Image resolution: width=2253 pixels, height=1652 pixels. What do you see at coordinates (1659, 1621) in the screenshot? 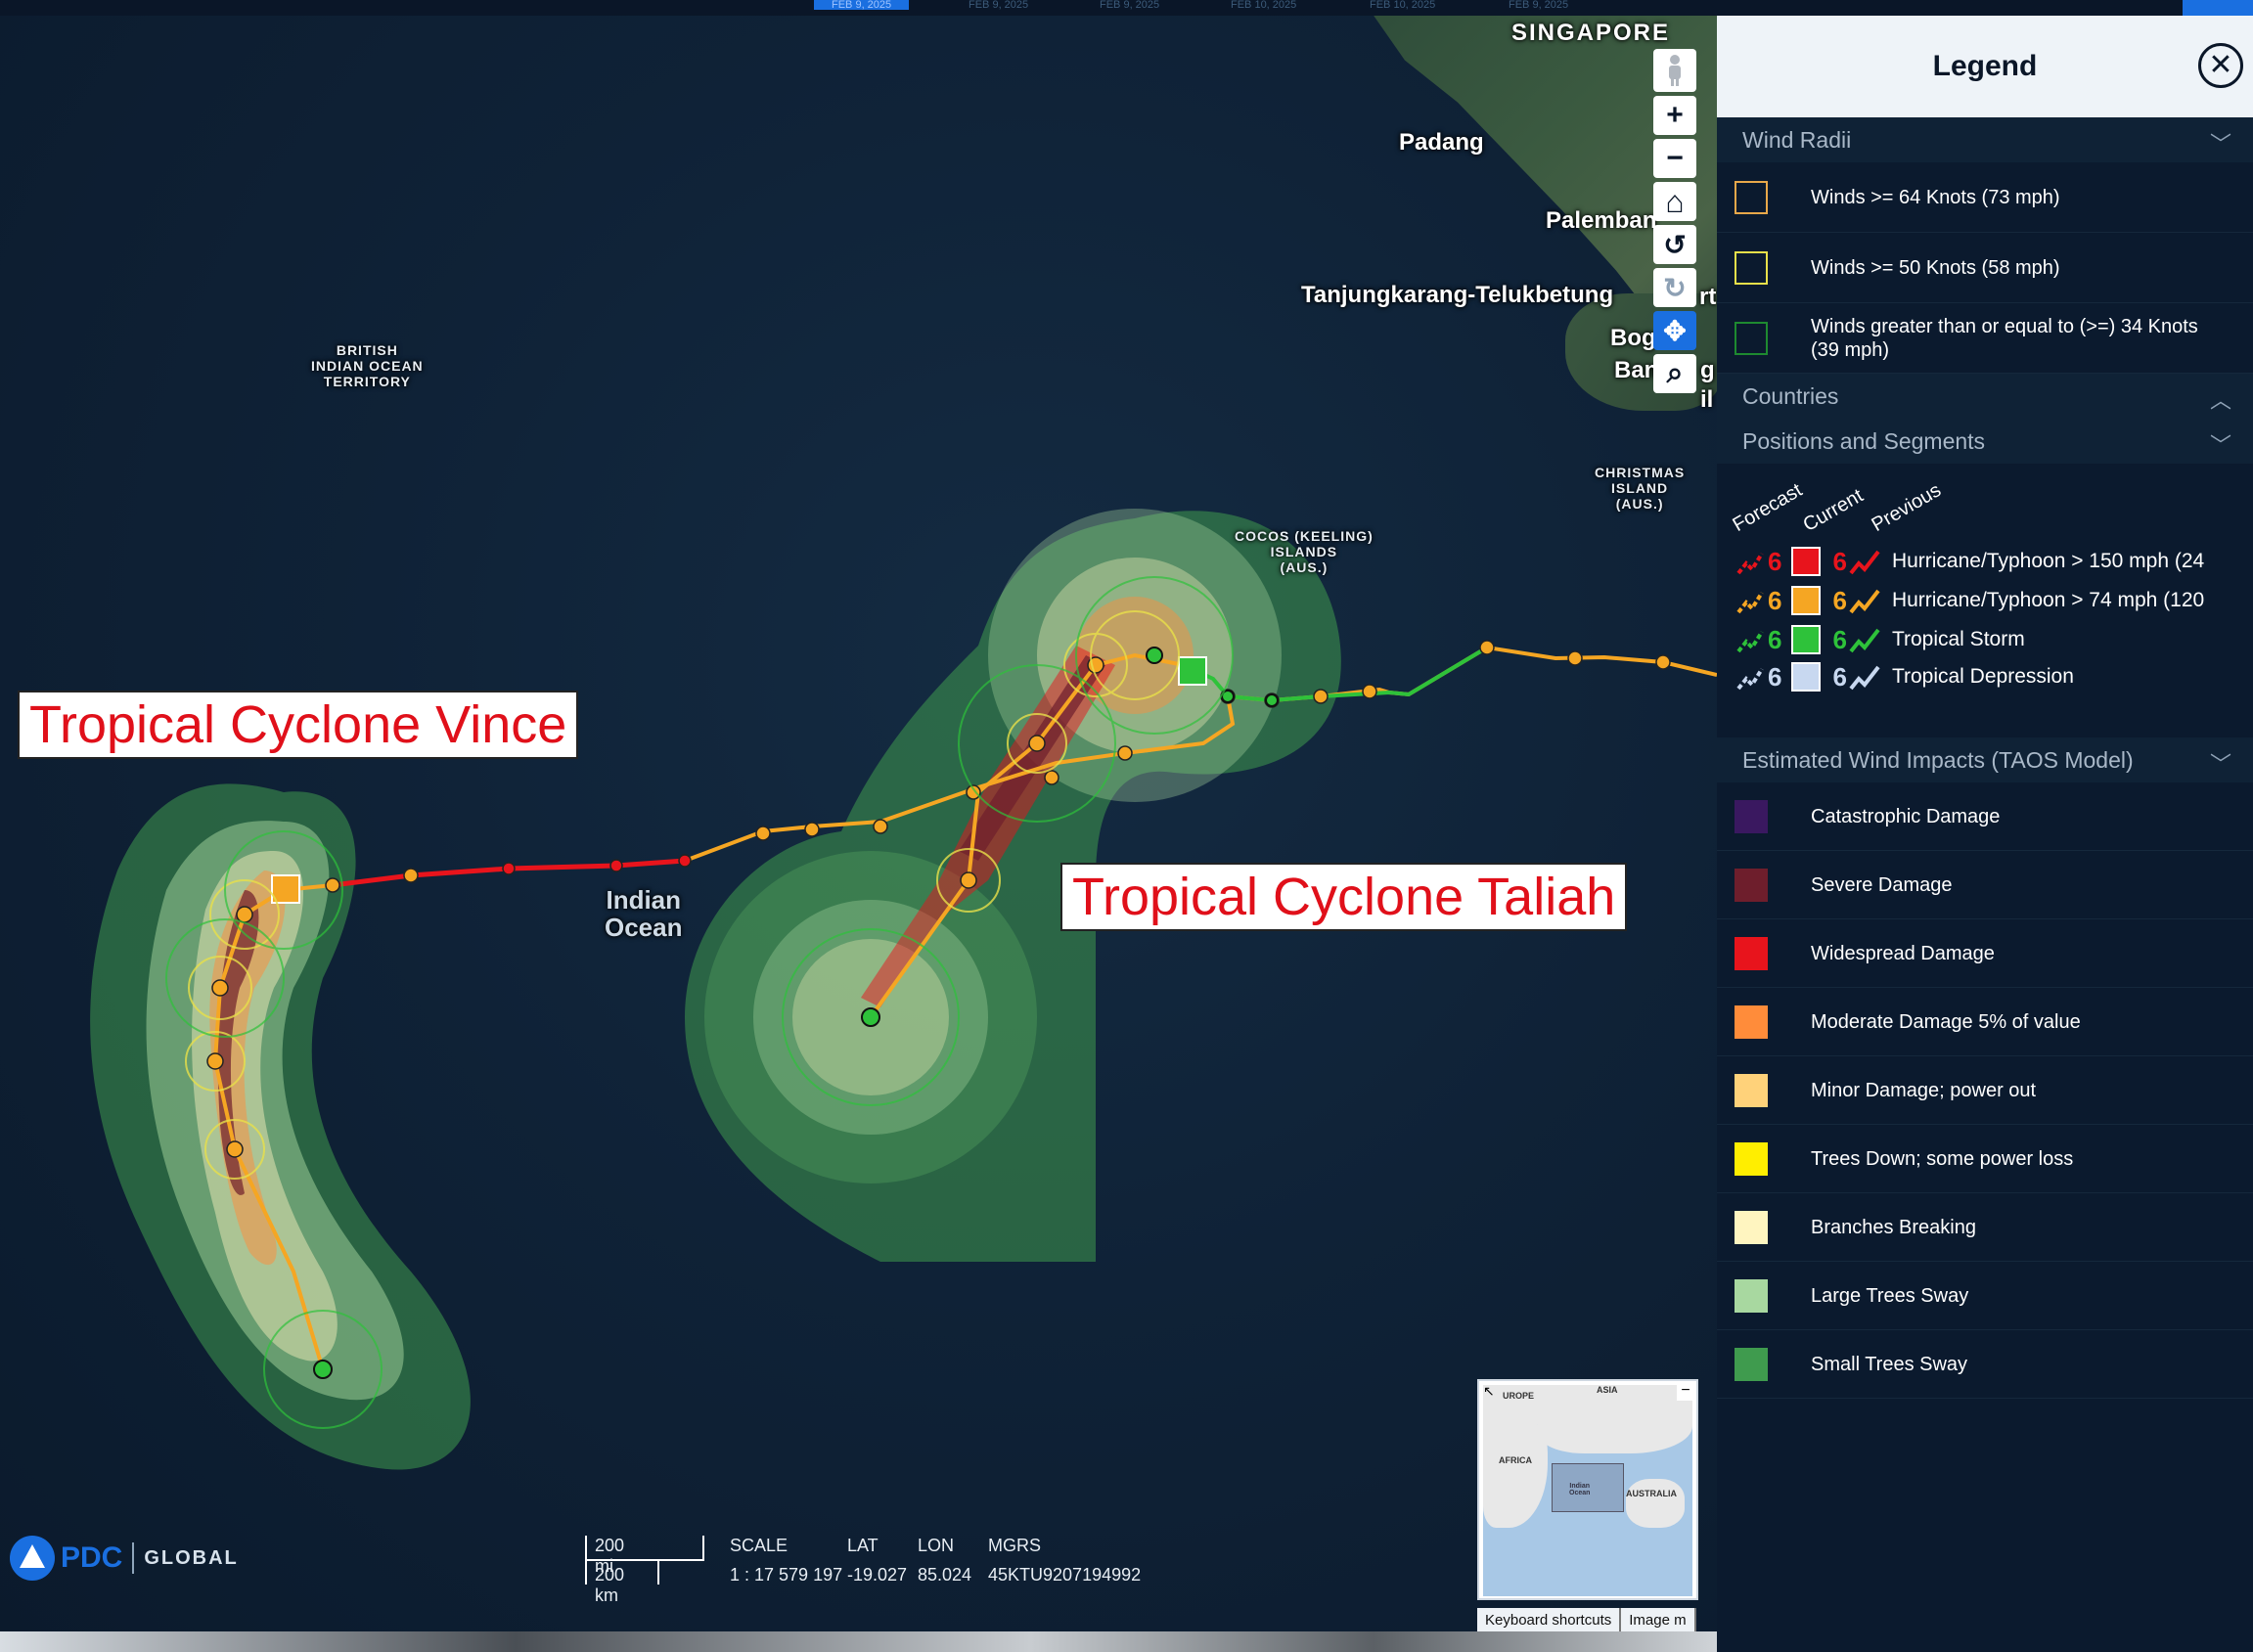
I see `image-attribution-link: Image m` at bounding box center [1659, 1621].